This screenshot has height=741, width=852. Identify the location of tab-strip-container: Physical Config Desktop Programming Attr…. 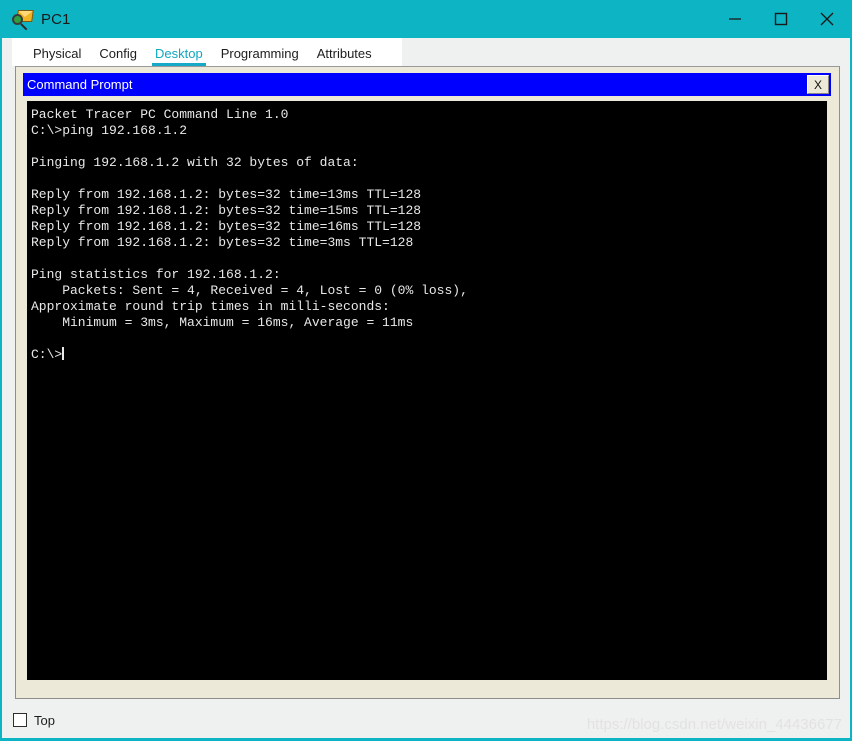
(426, 52).